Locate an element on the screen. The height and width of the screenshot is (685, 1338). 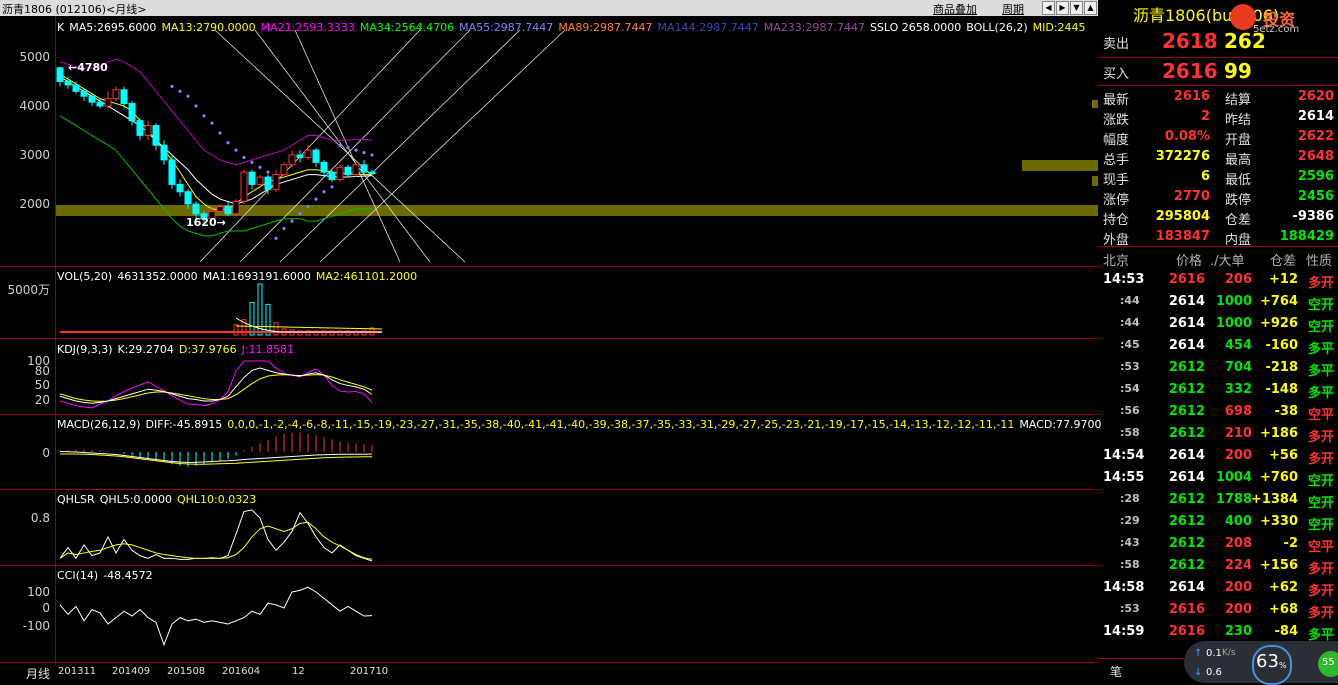
tick-row: :44 2614 1000 +764 空开 is located at coordinates (1218, 305).